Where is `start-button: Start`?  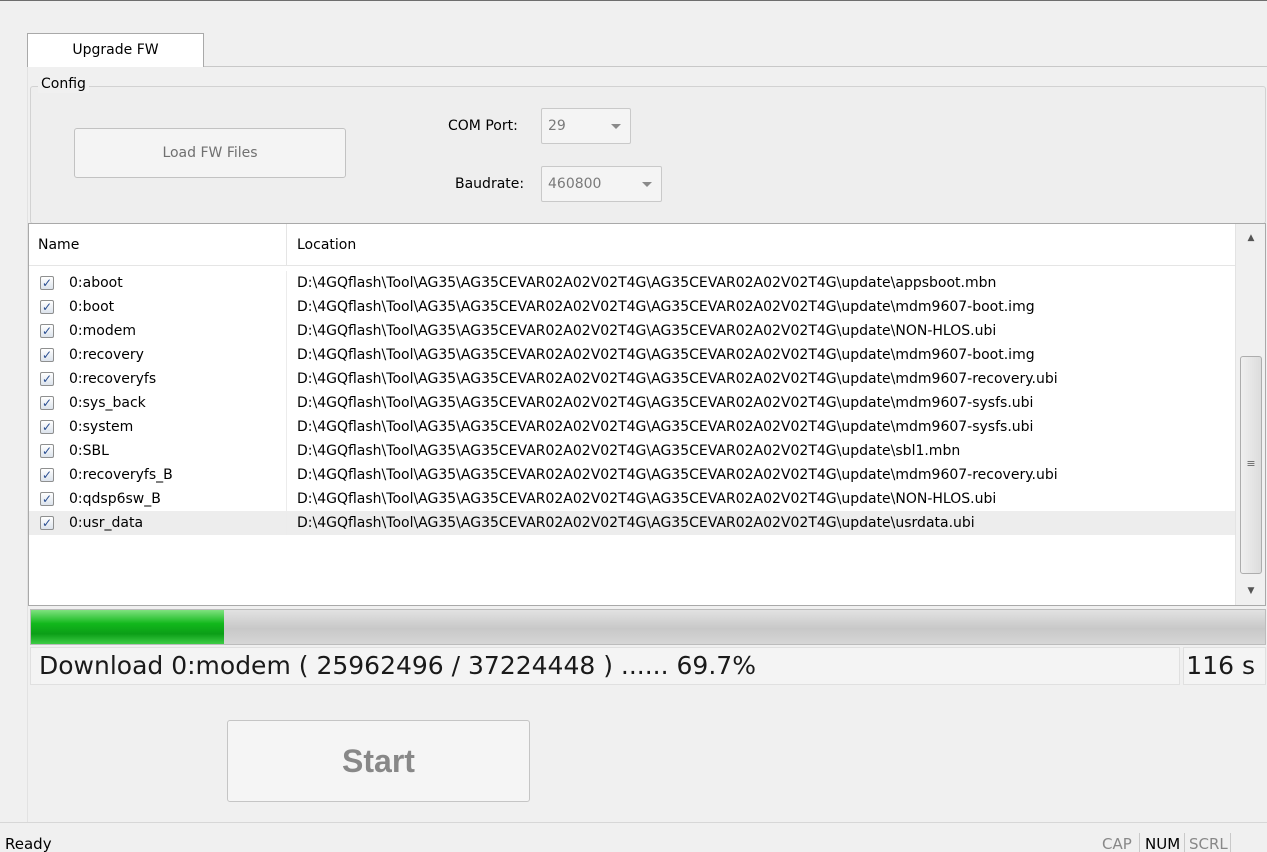 start-button: Start is located at coordinates (378, 761).